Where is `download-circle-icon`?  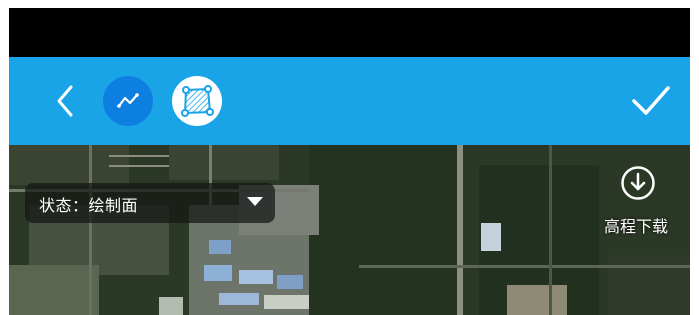
download-circle-icon is located at coordinates (638, 183).